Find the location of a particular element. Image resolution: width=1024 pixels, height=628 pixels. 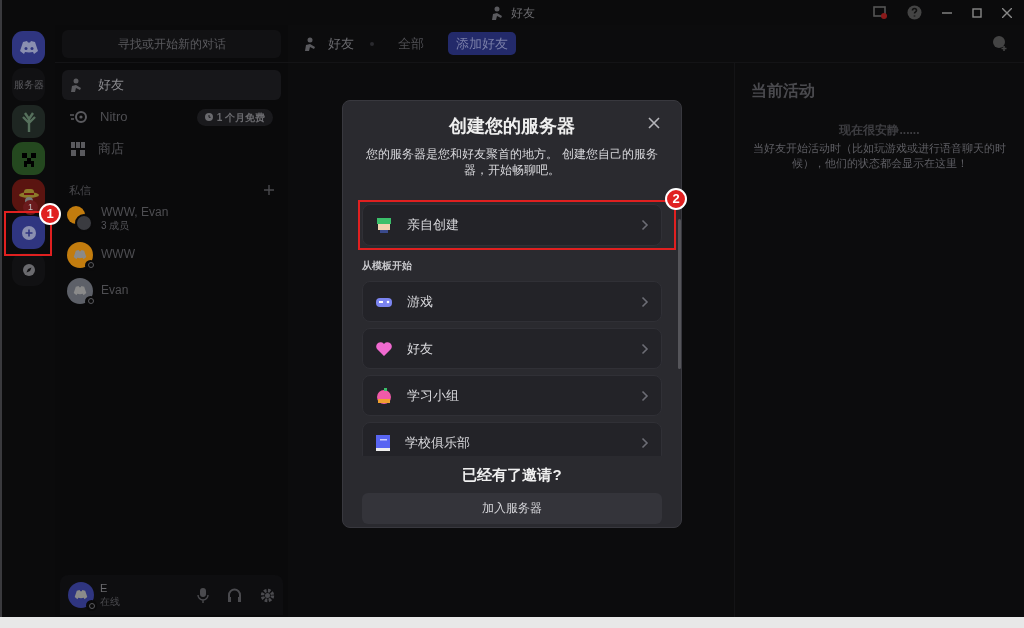

promo-badge: 1 个月免费 is located at coordinates (234, 117).